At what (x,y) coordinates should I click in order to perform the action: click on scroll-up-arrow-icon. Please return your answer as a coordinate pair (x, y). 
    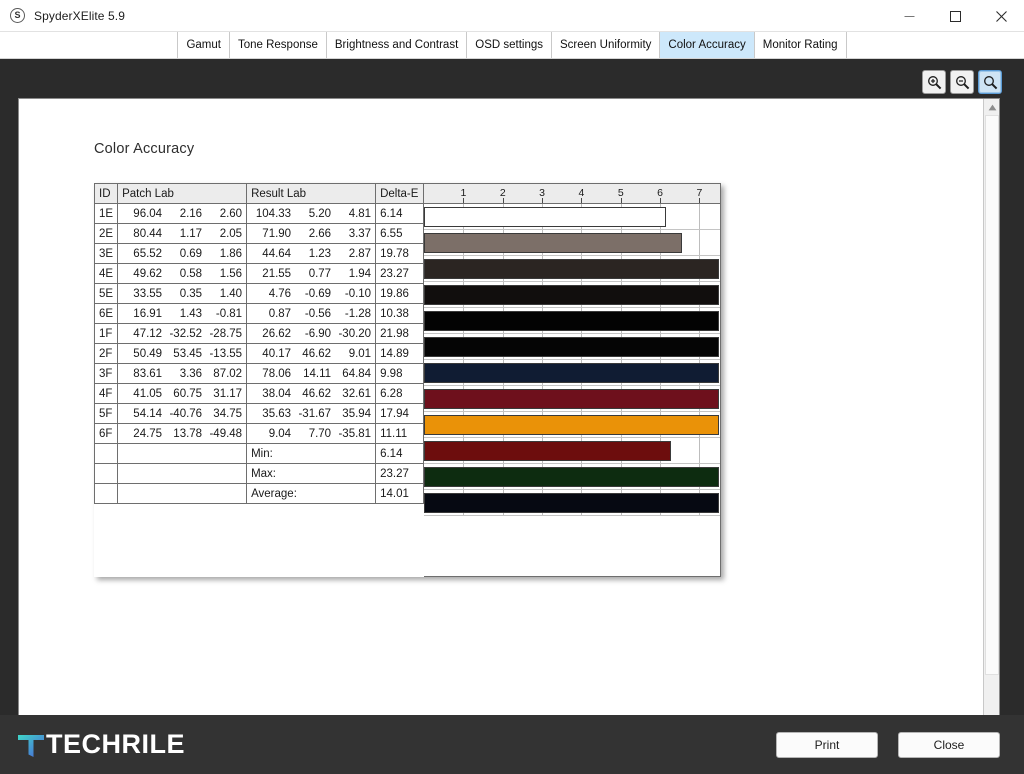
    Looking at the image, I should click on (991, 107).